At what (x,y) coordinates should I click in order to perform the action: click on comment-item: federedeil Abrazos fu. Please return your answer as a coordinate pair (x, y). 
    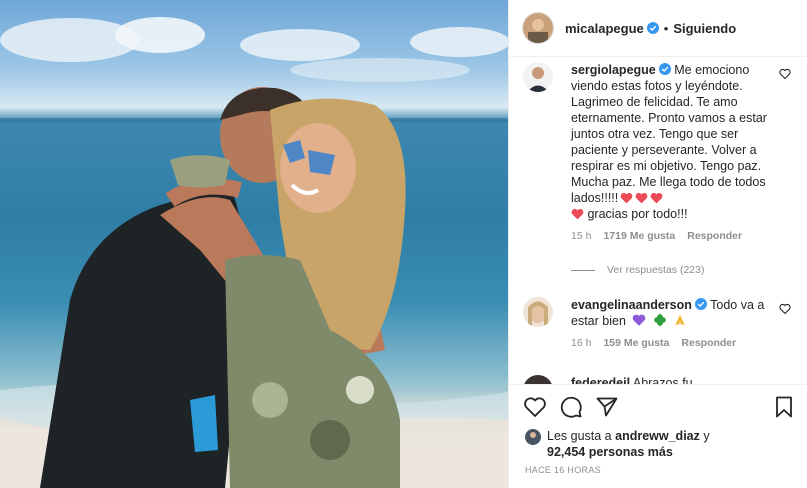
    Looking at the image, I should click on (658, 379).